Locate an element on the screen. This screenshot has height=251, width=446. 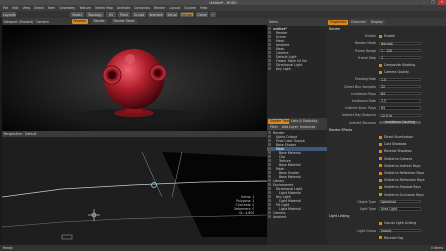
tab-setup: Setup is located at coordinates (172, 14).